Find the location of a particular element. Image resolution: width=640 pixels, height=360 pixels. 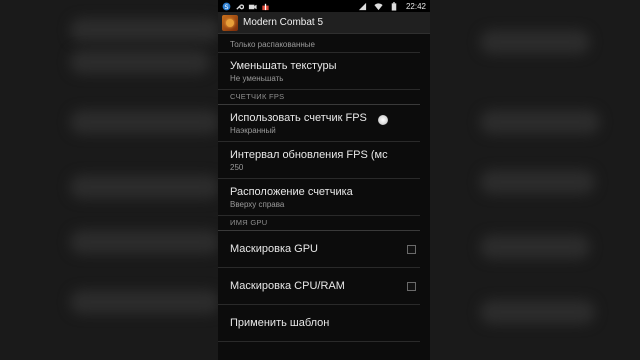

setting-title: Уменьшать текстуры is located at coordinates (283, 66).